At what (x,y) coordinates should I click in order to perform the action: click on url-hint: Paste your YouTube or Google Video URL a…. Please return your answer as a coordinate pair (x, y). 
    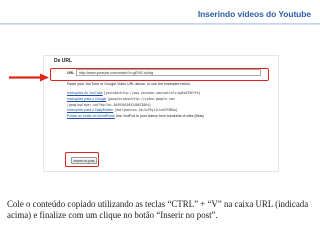
    Looking at the image, I should click on (129, 84).